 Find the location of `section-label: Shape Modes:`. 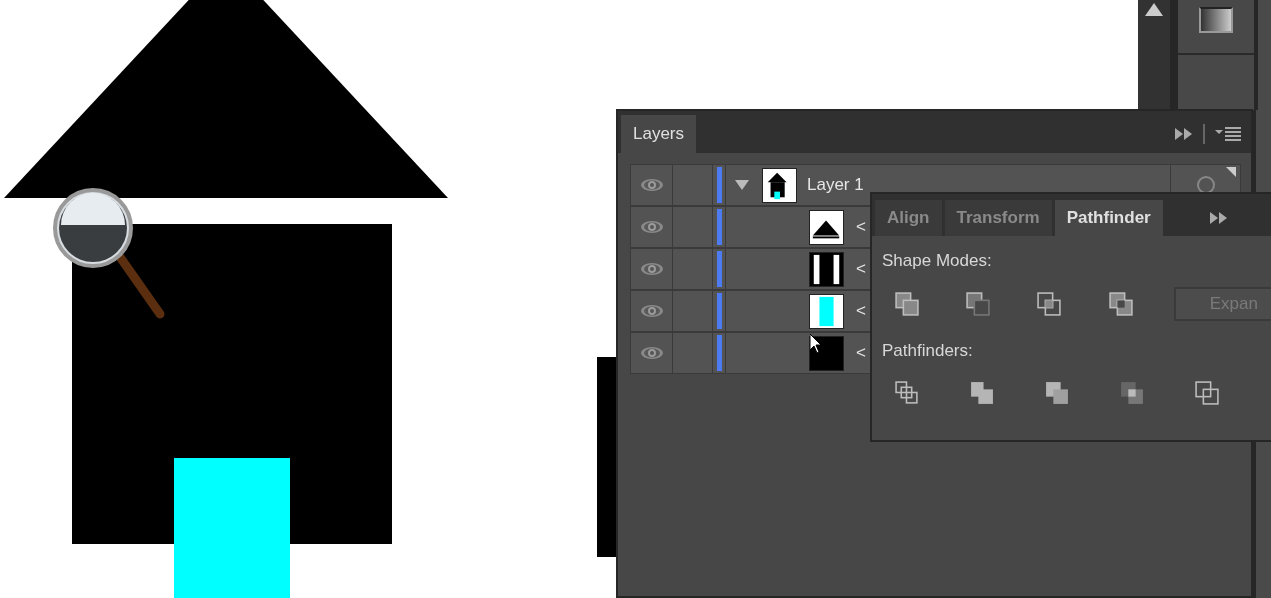

section-label: Shape Modes: is located at coordinates (937, 260).